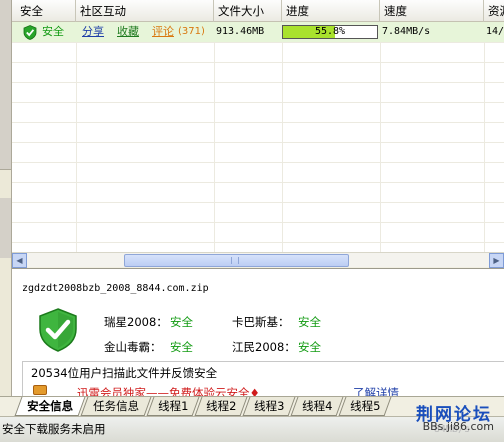 Image resolution: width=504 pixels, height=442 pixels. I want to click on scroll-left-button: ◀, so click(19, 260).